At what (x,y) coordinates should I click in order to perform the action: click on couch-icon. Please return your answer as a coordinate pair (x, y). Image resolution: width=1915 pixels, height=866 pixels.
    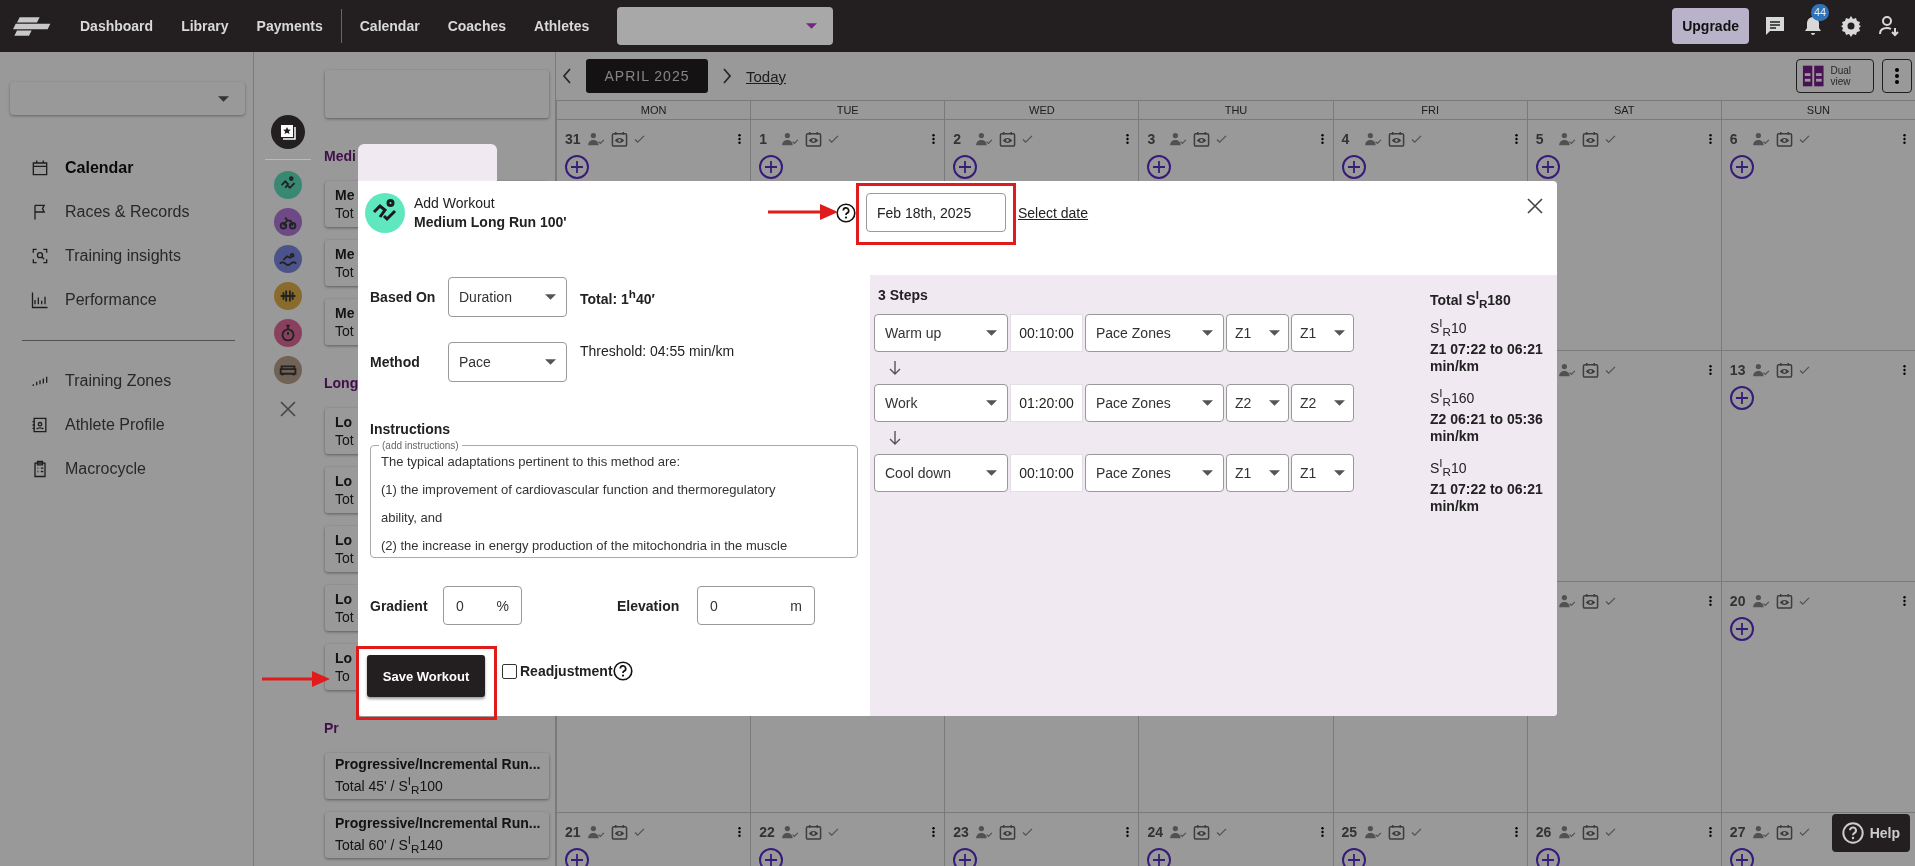
    Looking at the image, I should click on (287, 370).